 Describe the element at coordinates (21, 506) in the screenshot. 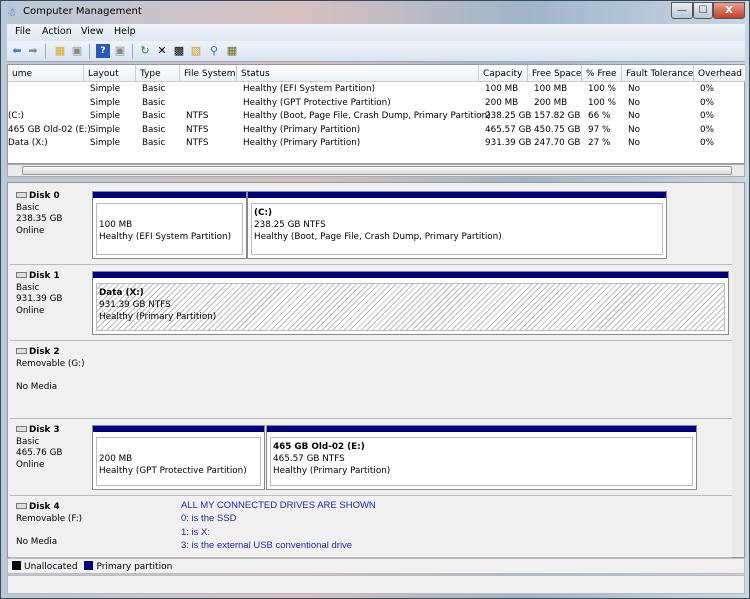

I see `disk-icon` at that location.